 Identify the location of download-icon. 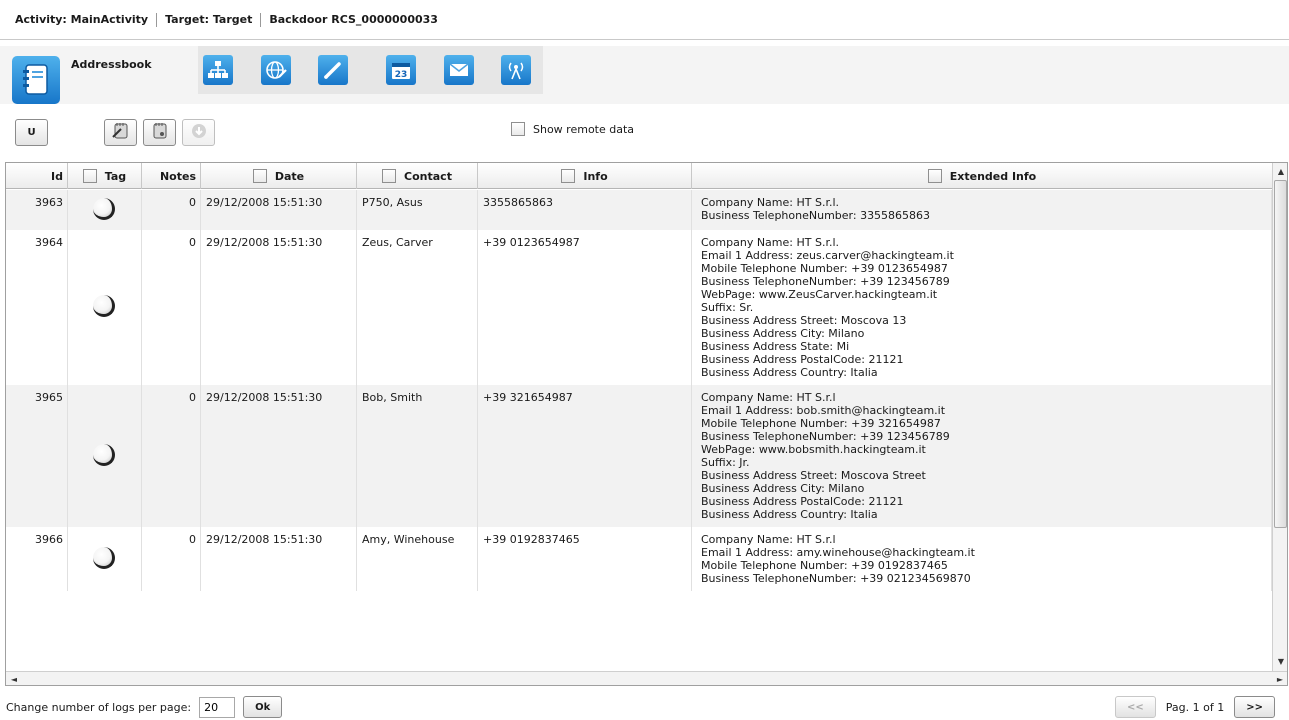
(199, 132).